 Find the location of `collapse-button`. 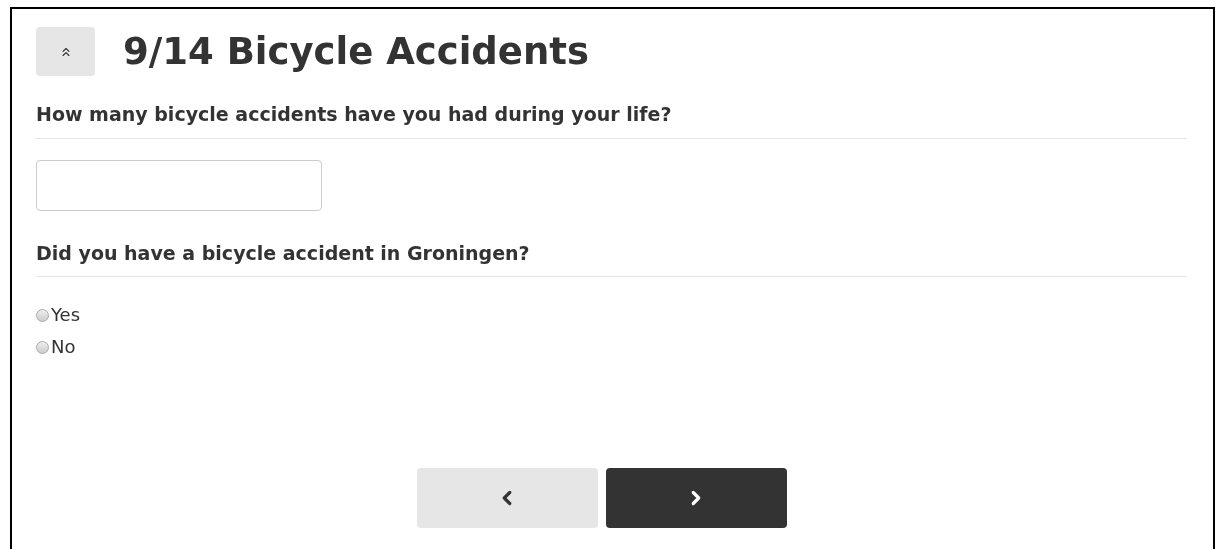

collapse-button is located at coordinates (65, 51).